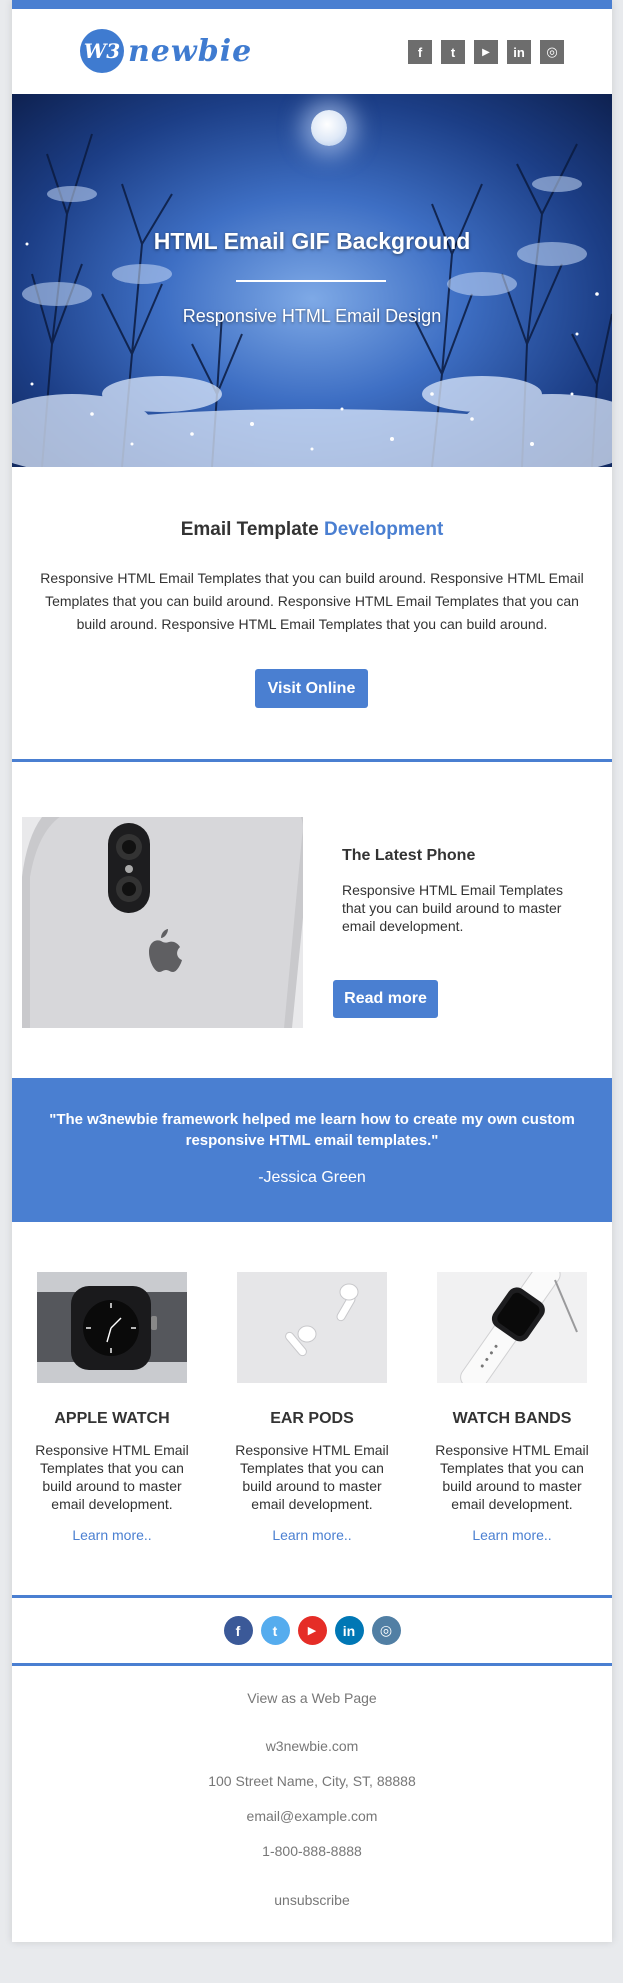  What do you see at coordinates (112, 1535) in the screenshot?
I see `apple-watch-learn-more-link: Learn more..` at bounding box center [112, 1535].